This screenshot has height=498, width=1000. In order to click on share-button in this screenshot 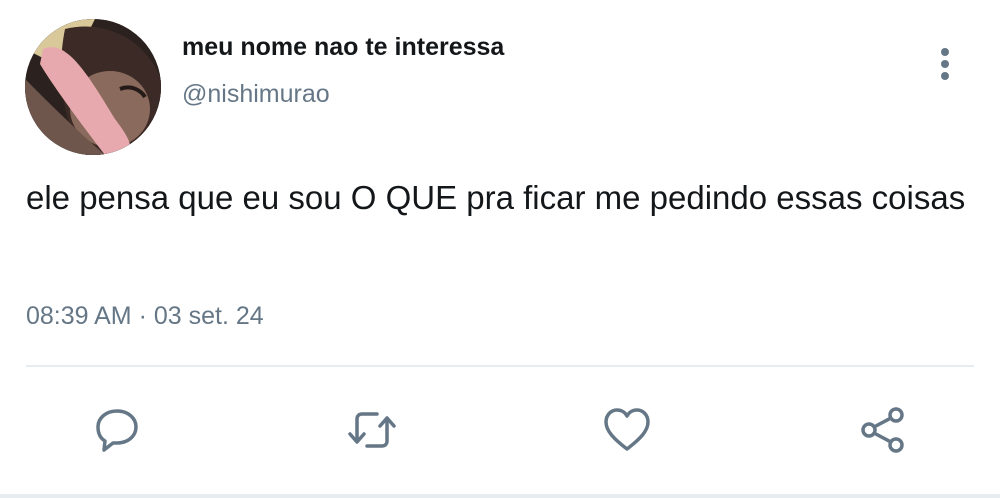, I will do `click(883, 430)`.